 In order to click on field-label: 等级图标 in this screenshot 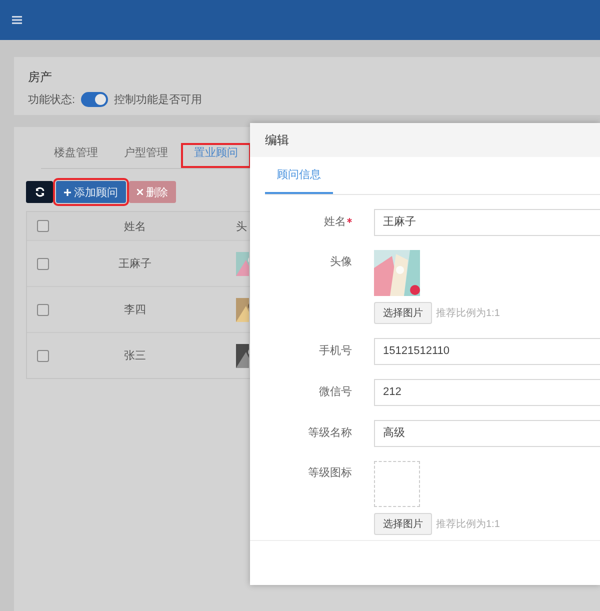, I will do `click(330, 473)`.